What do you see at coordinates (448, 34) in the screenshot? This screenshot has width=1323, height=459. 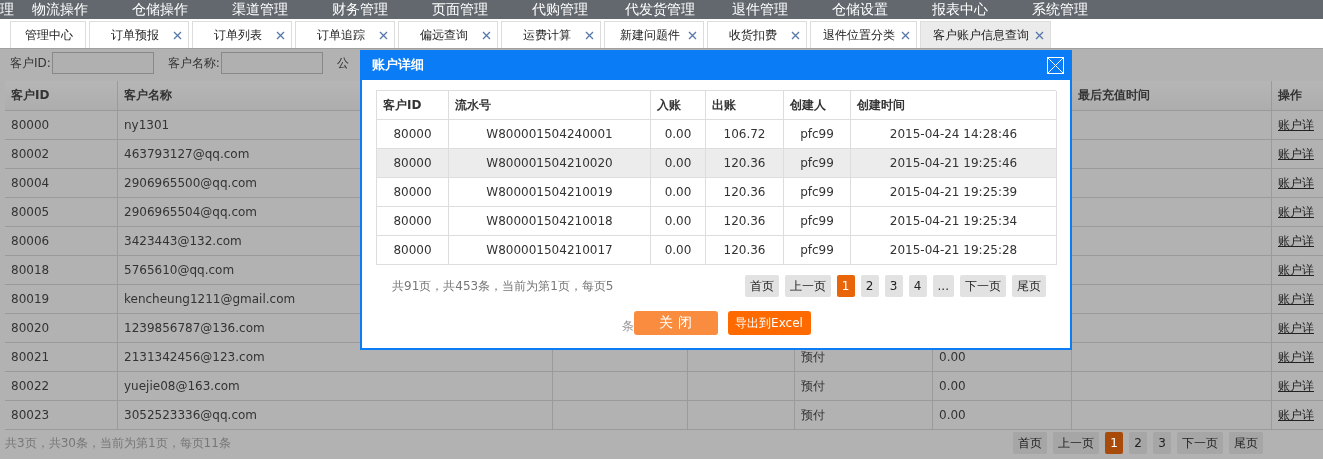 I see `tab: 偏远查询` at bounding box center [448, 34].